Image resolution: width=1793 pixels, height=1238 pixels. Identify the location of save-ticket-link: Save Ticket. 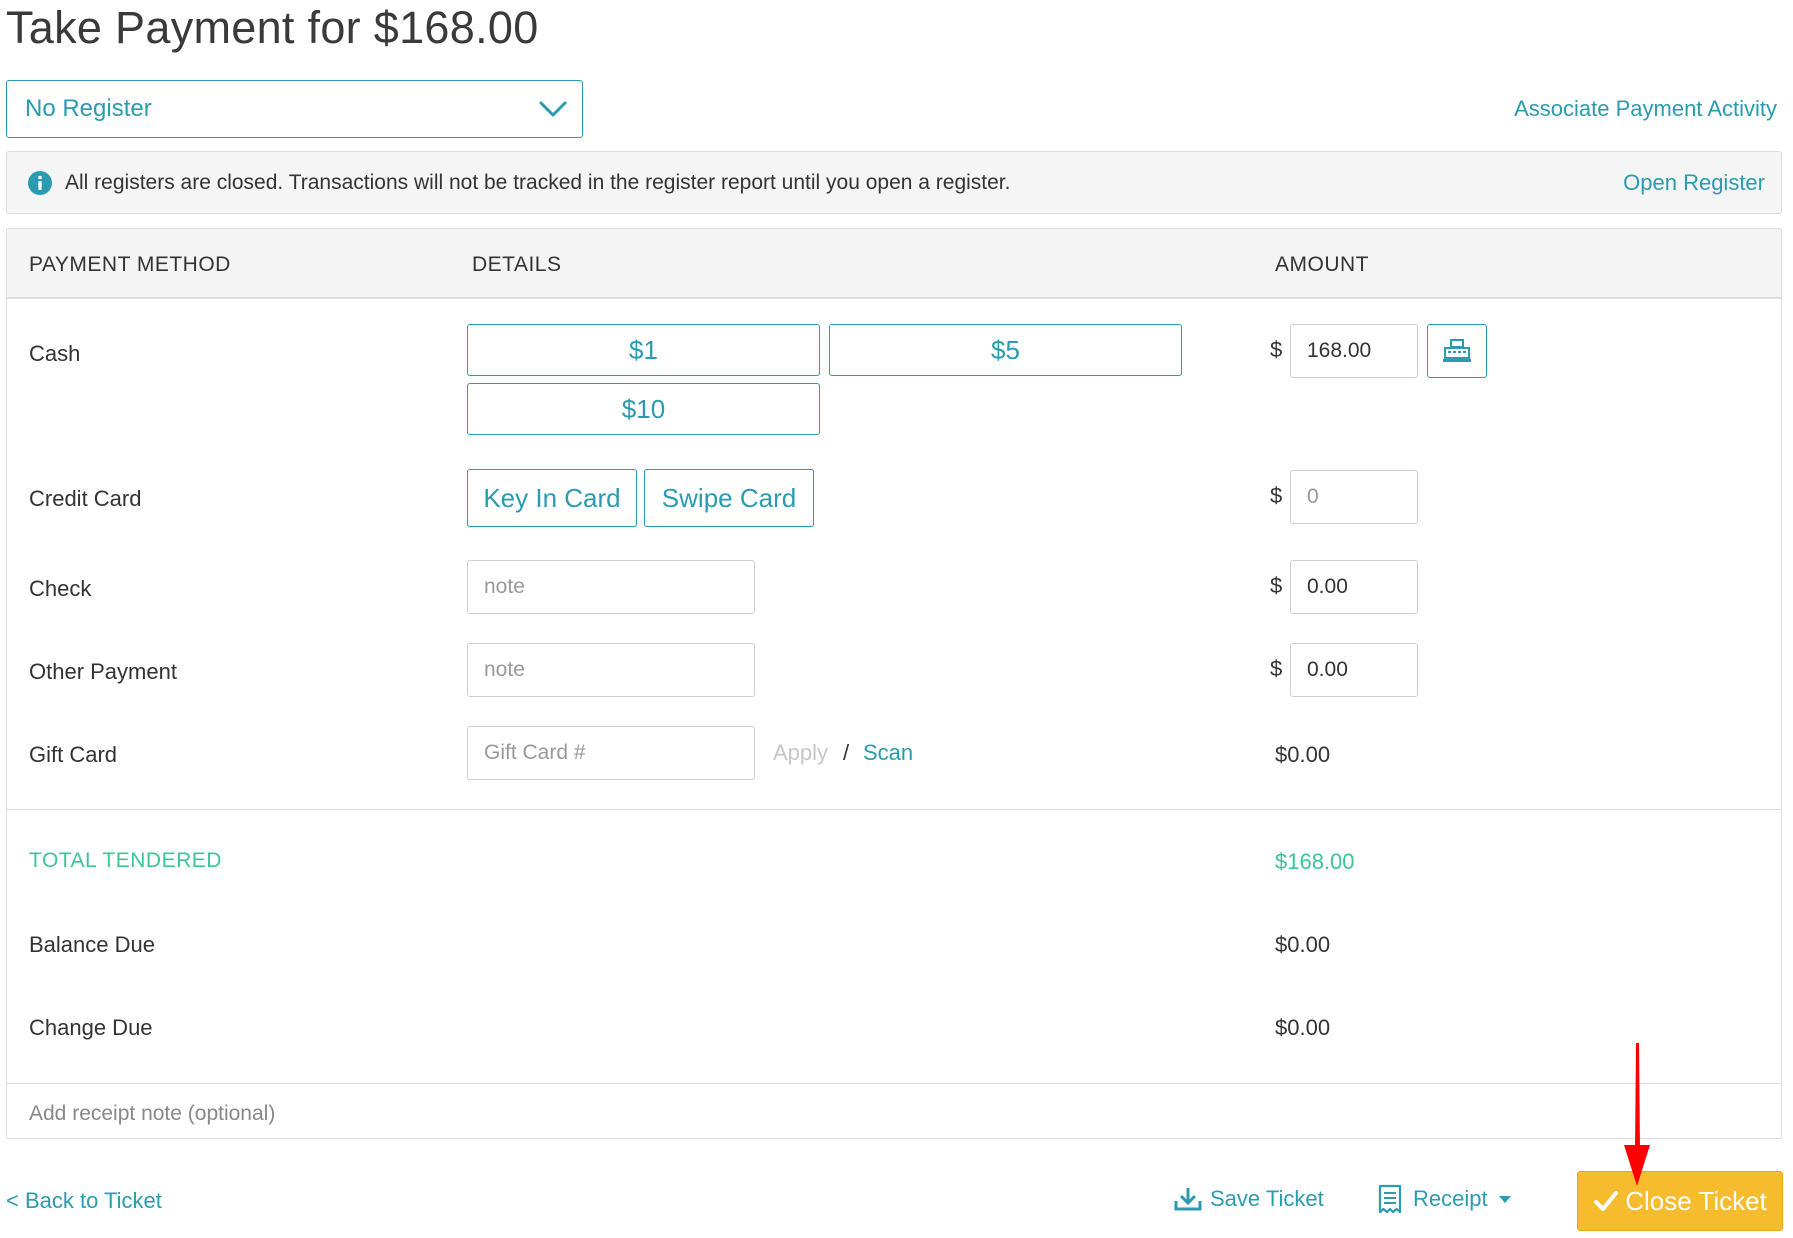
(1249, 1199).